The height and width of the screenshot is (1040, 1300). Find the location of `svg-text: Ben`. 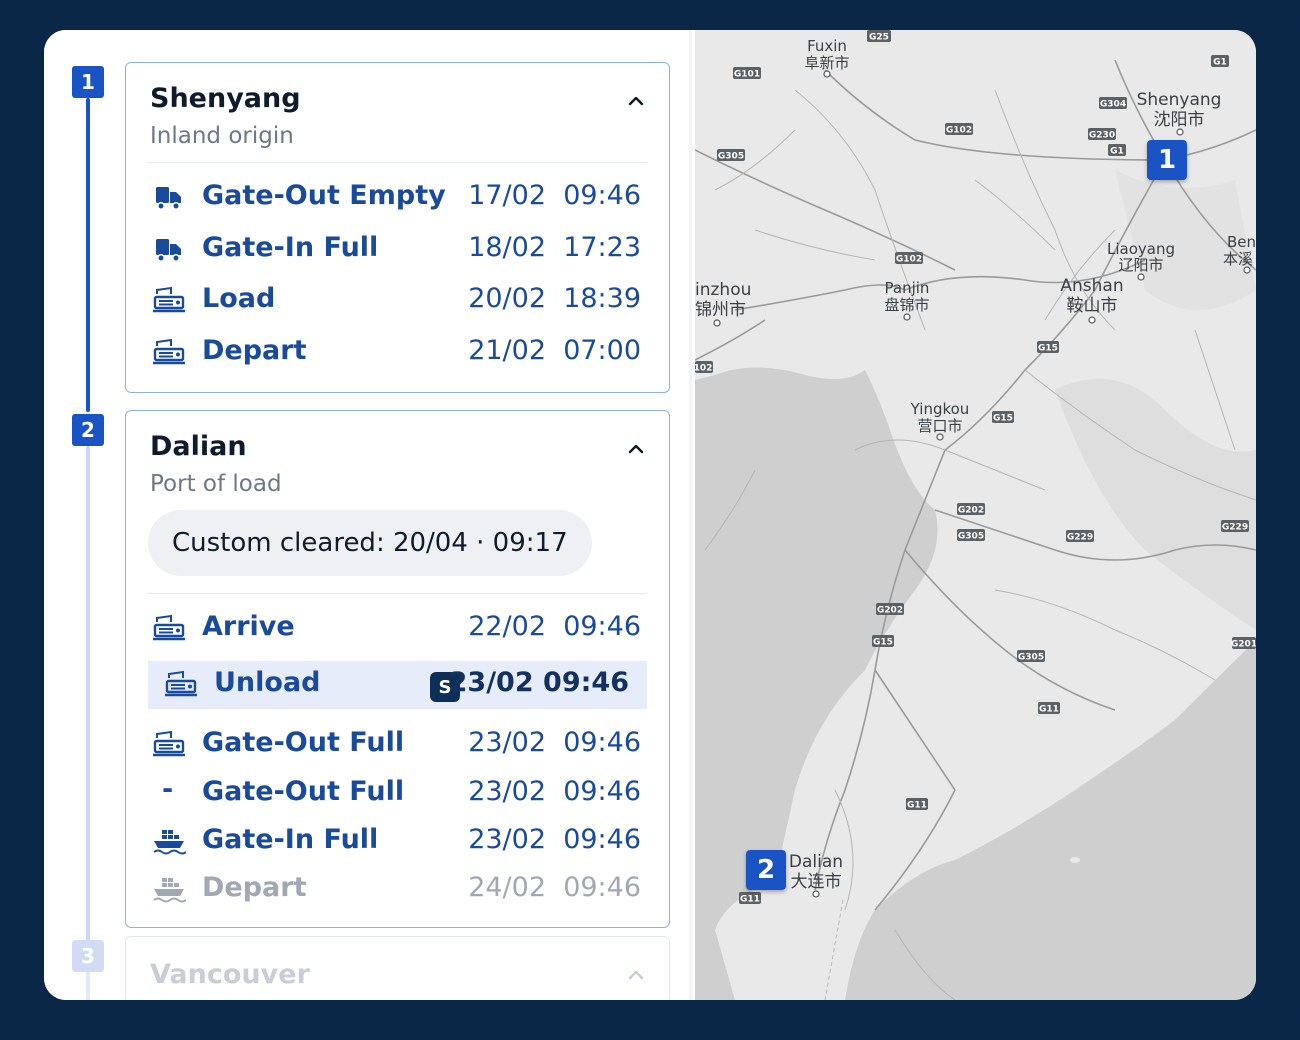

svg-text: Ben is located at coordinates (1241, 242).